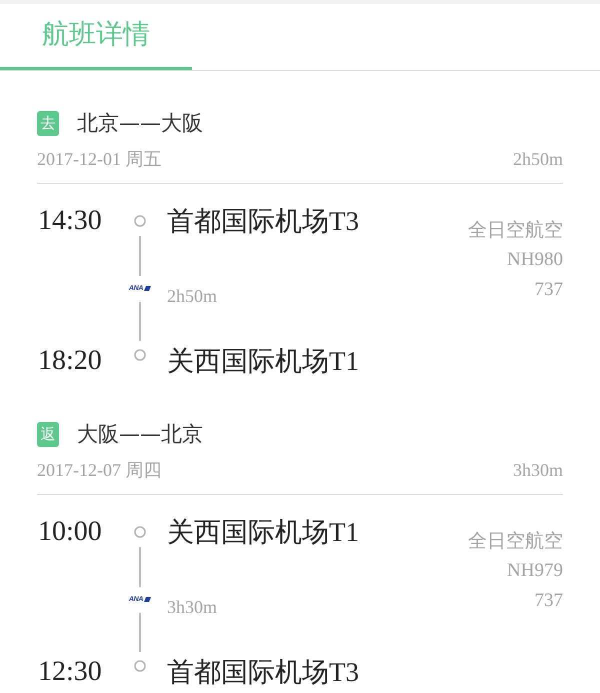  Describe the element at coordinates (535, 260) in the screenshot. I see `flight-number: NH980` at that location.